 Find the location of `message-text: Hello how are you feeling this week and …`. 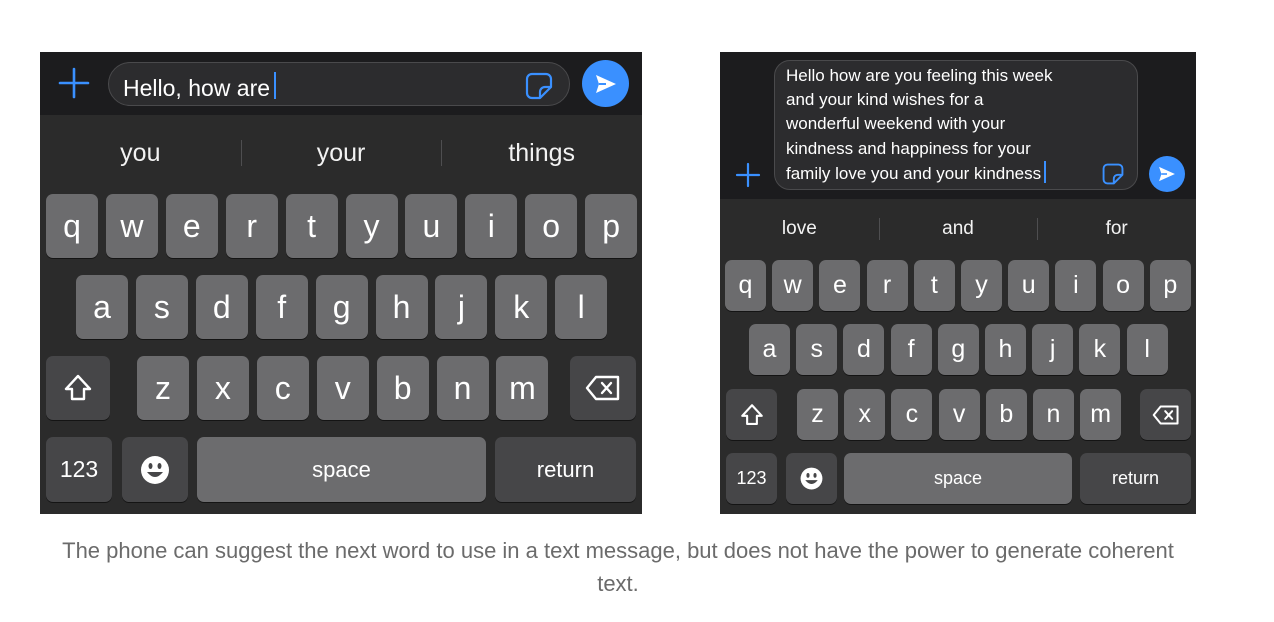

message-text: Hello how are you feeling this week and … is located at coordinates (919, 125).